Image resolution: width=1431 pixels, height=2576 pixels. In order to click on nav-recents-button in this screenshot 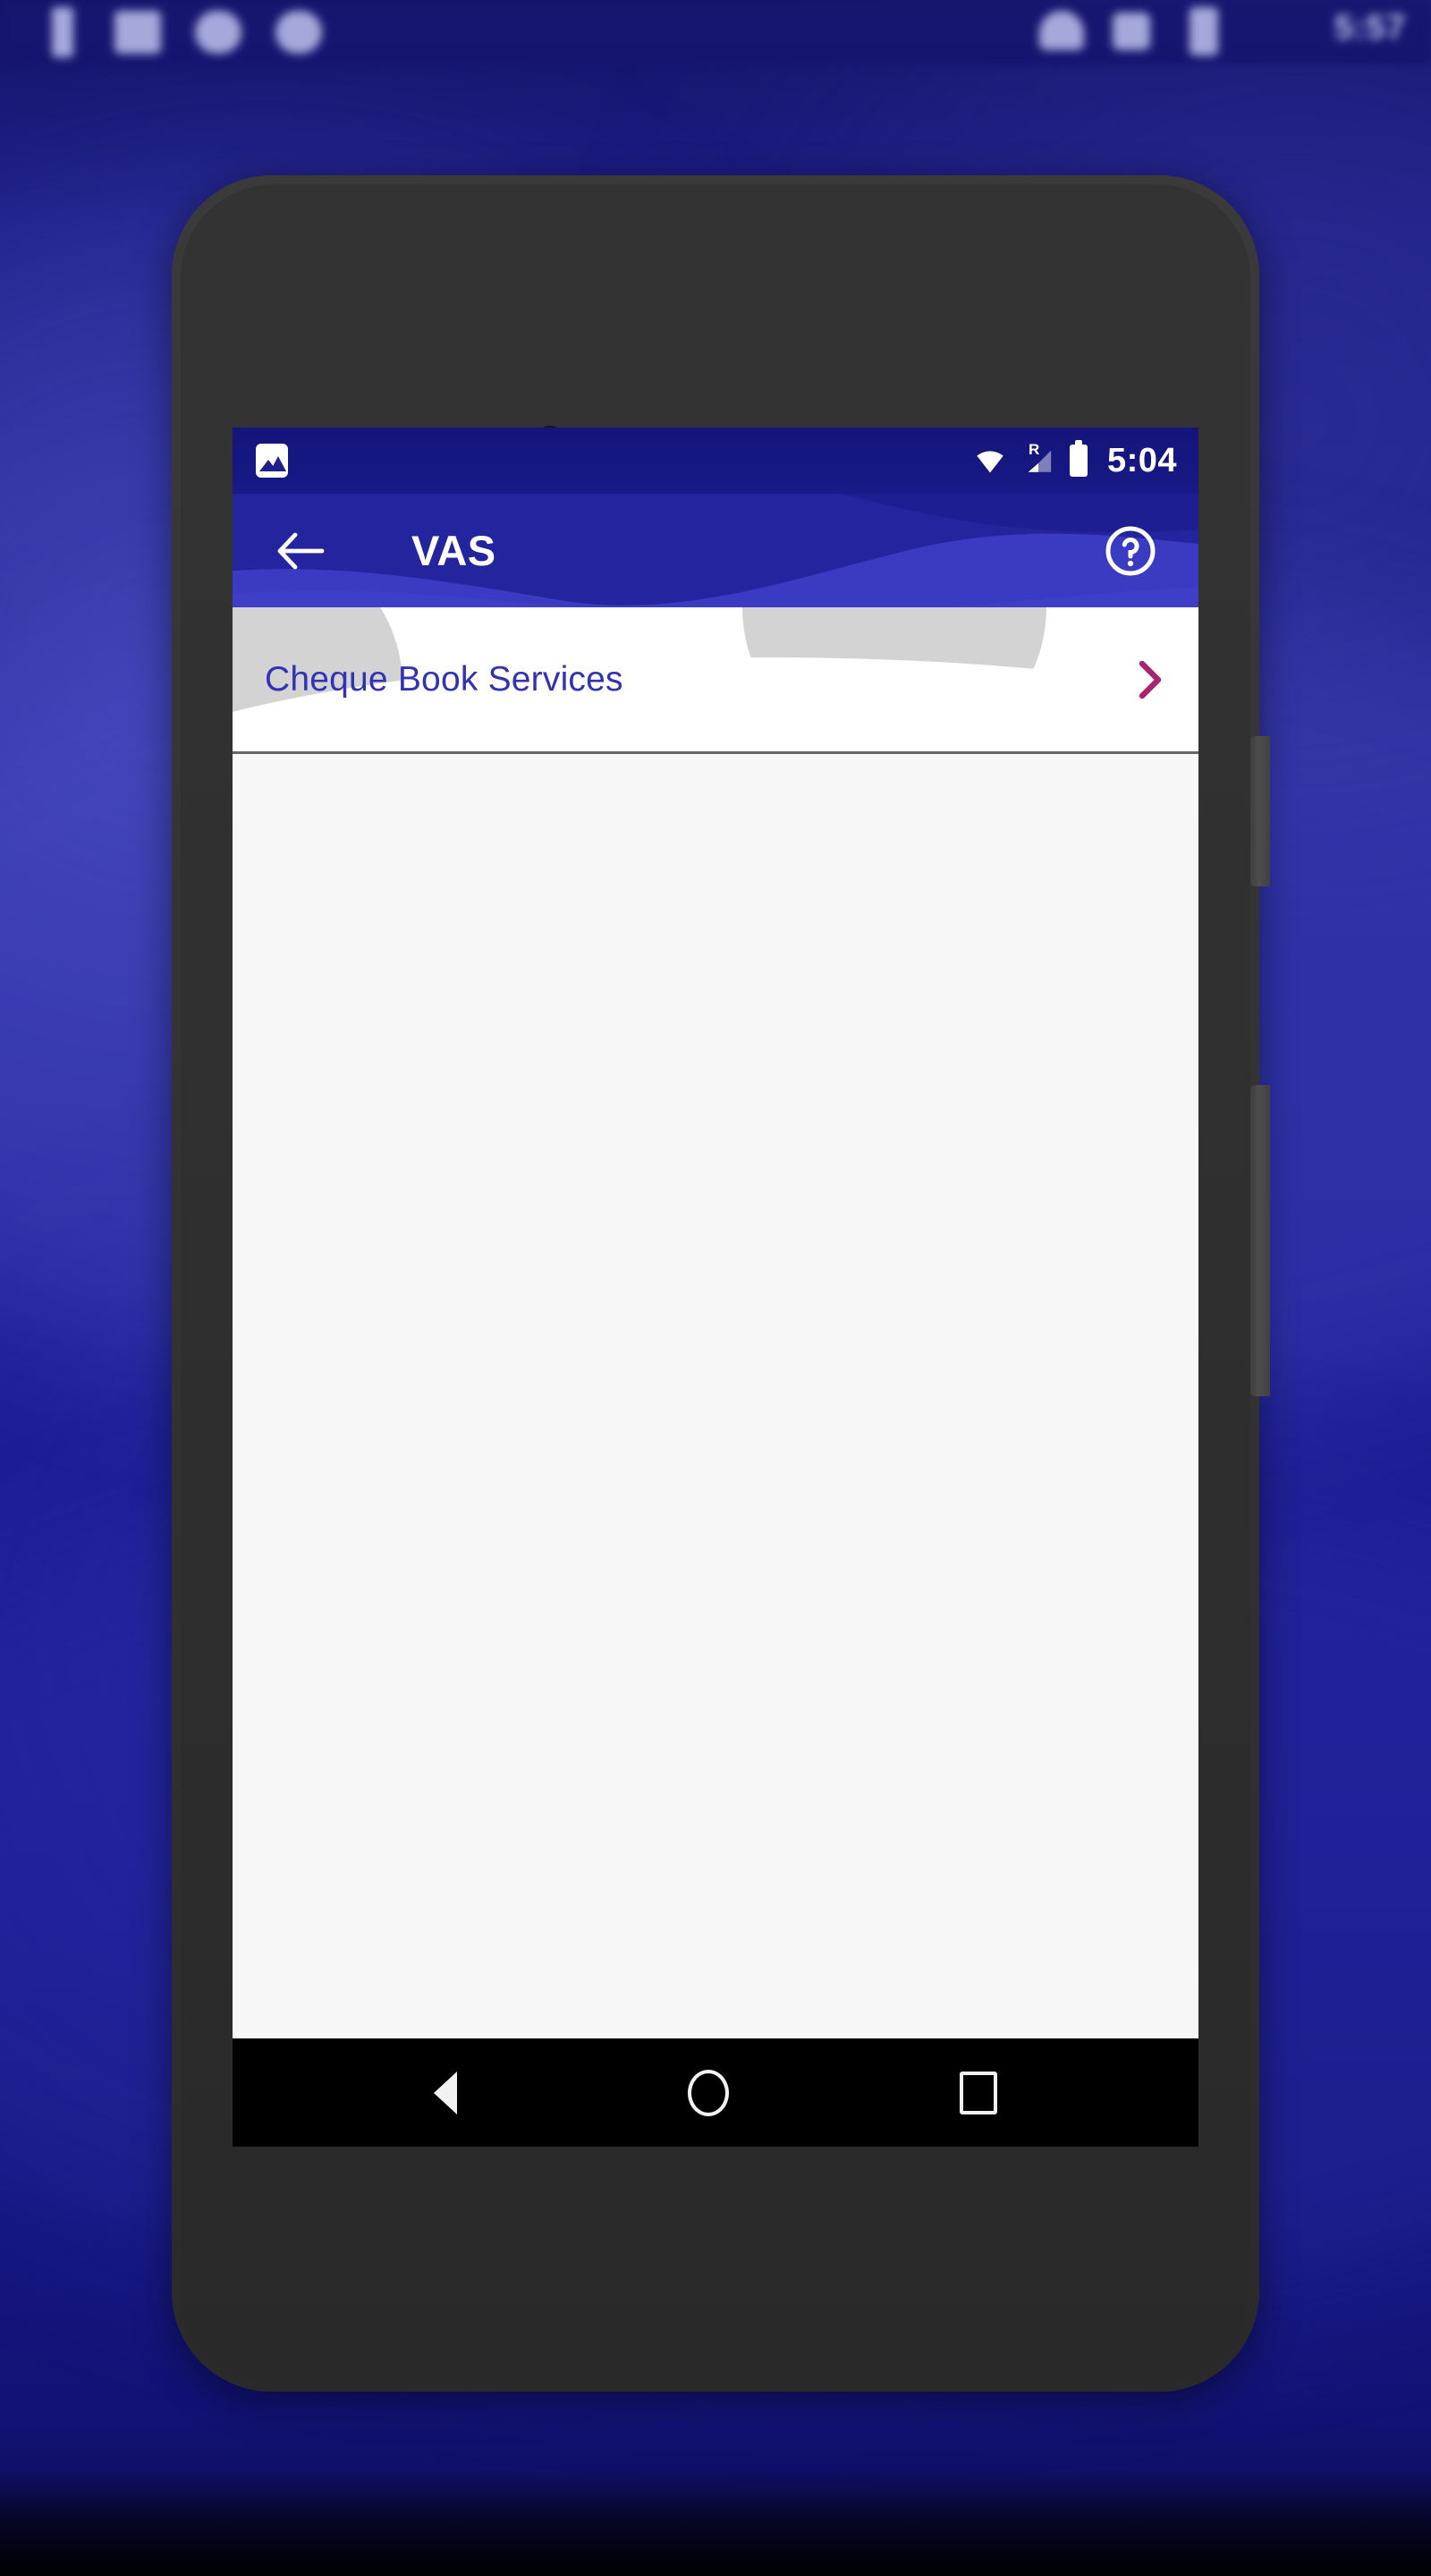, I will do `click(979, 2092)`.